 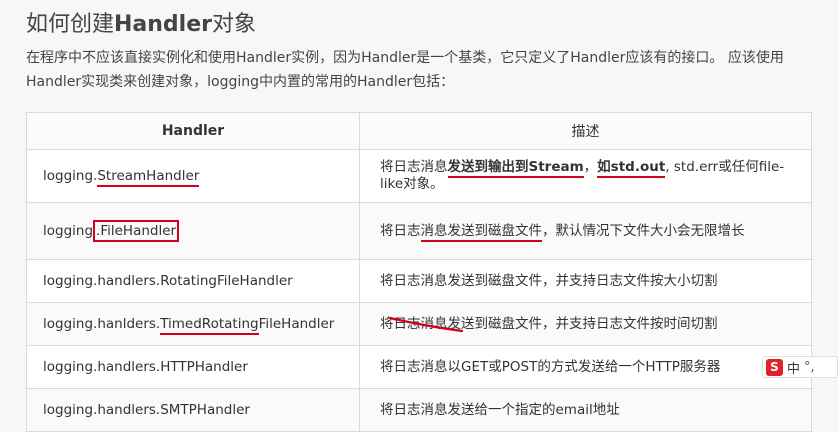 What do you see at coordinates (209, 325) in the screenshot?
I see `underline-annotation: TimedRotating` at bounding box center [209, 325].